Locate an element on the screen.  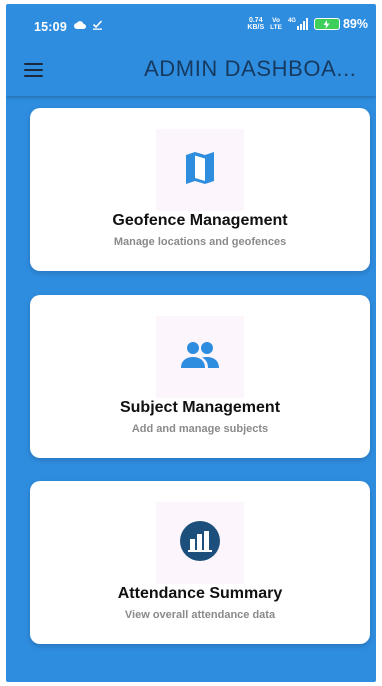
volte-bottom: LTE is located at coordinates (276, 27).